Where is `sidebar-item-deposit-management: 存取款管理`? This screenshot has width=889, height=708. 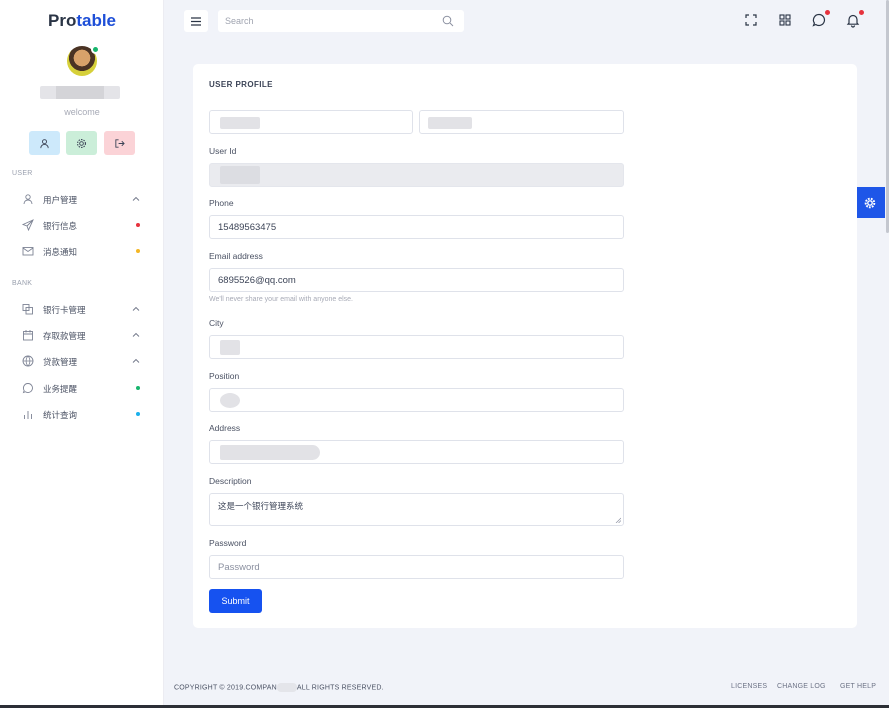 sidebar-item-deposit-management: 存取款管理 is located at coordinates (82, 335).